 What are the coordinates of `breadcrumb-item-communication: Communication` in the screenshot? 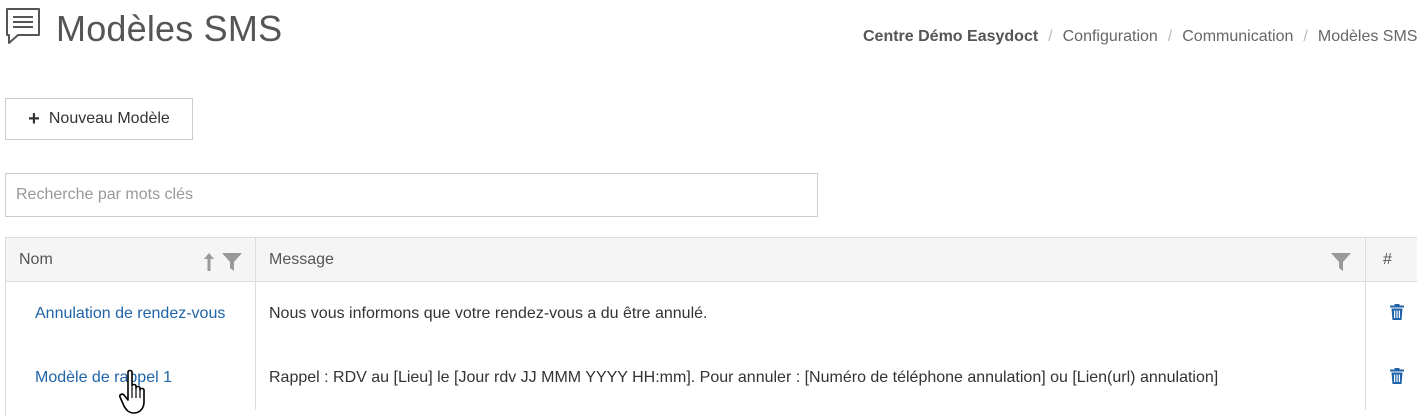 It's located at (1237, 36).